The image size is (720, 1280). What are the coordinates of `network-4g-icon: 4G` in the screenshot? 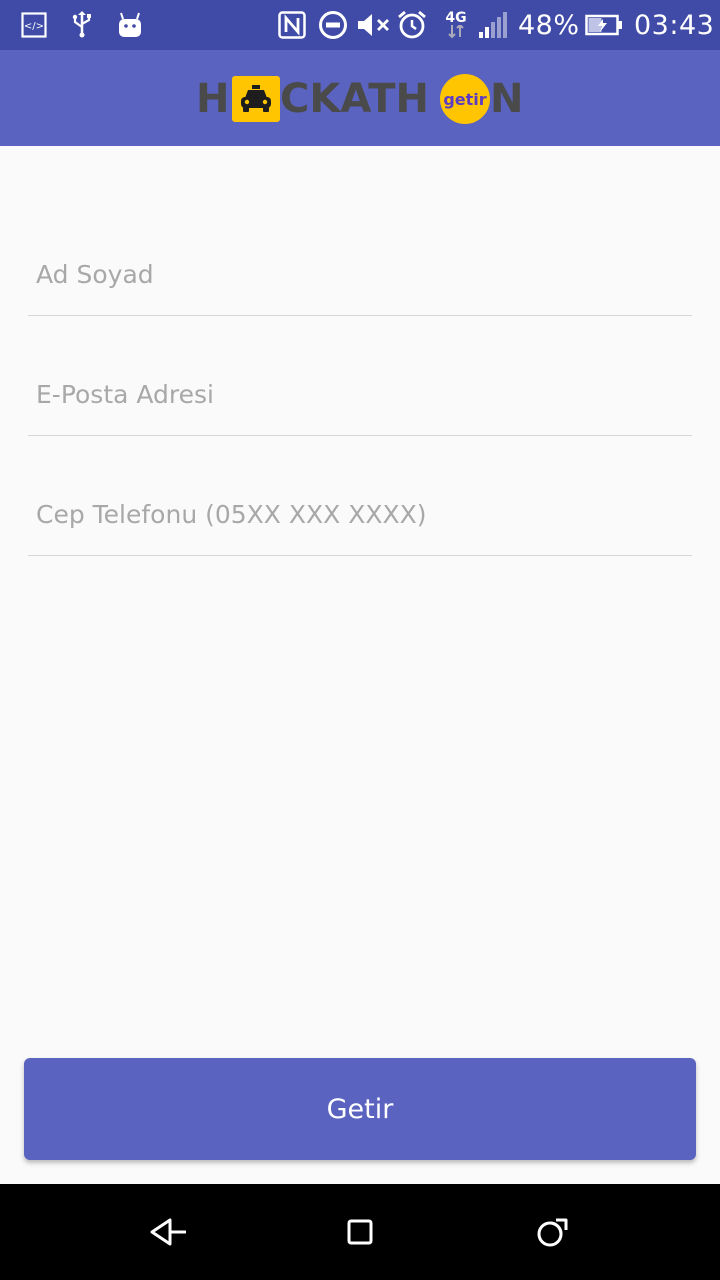 It's located at (456, 25).